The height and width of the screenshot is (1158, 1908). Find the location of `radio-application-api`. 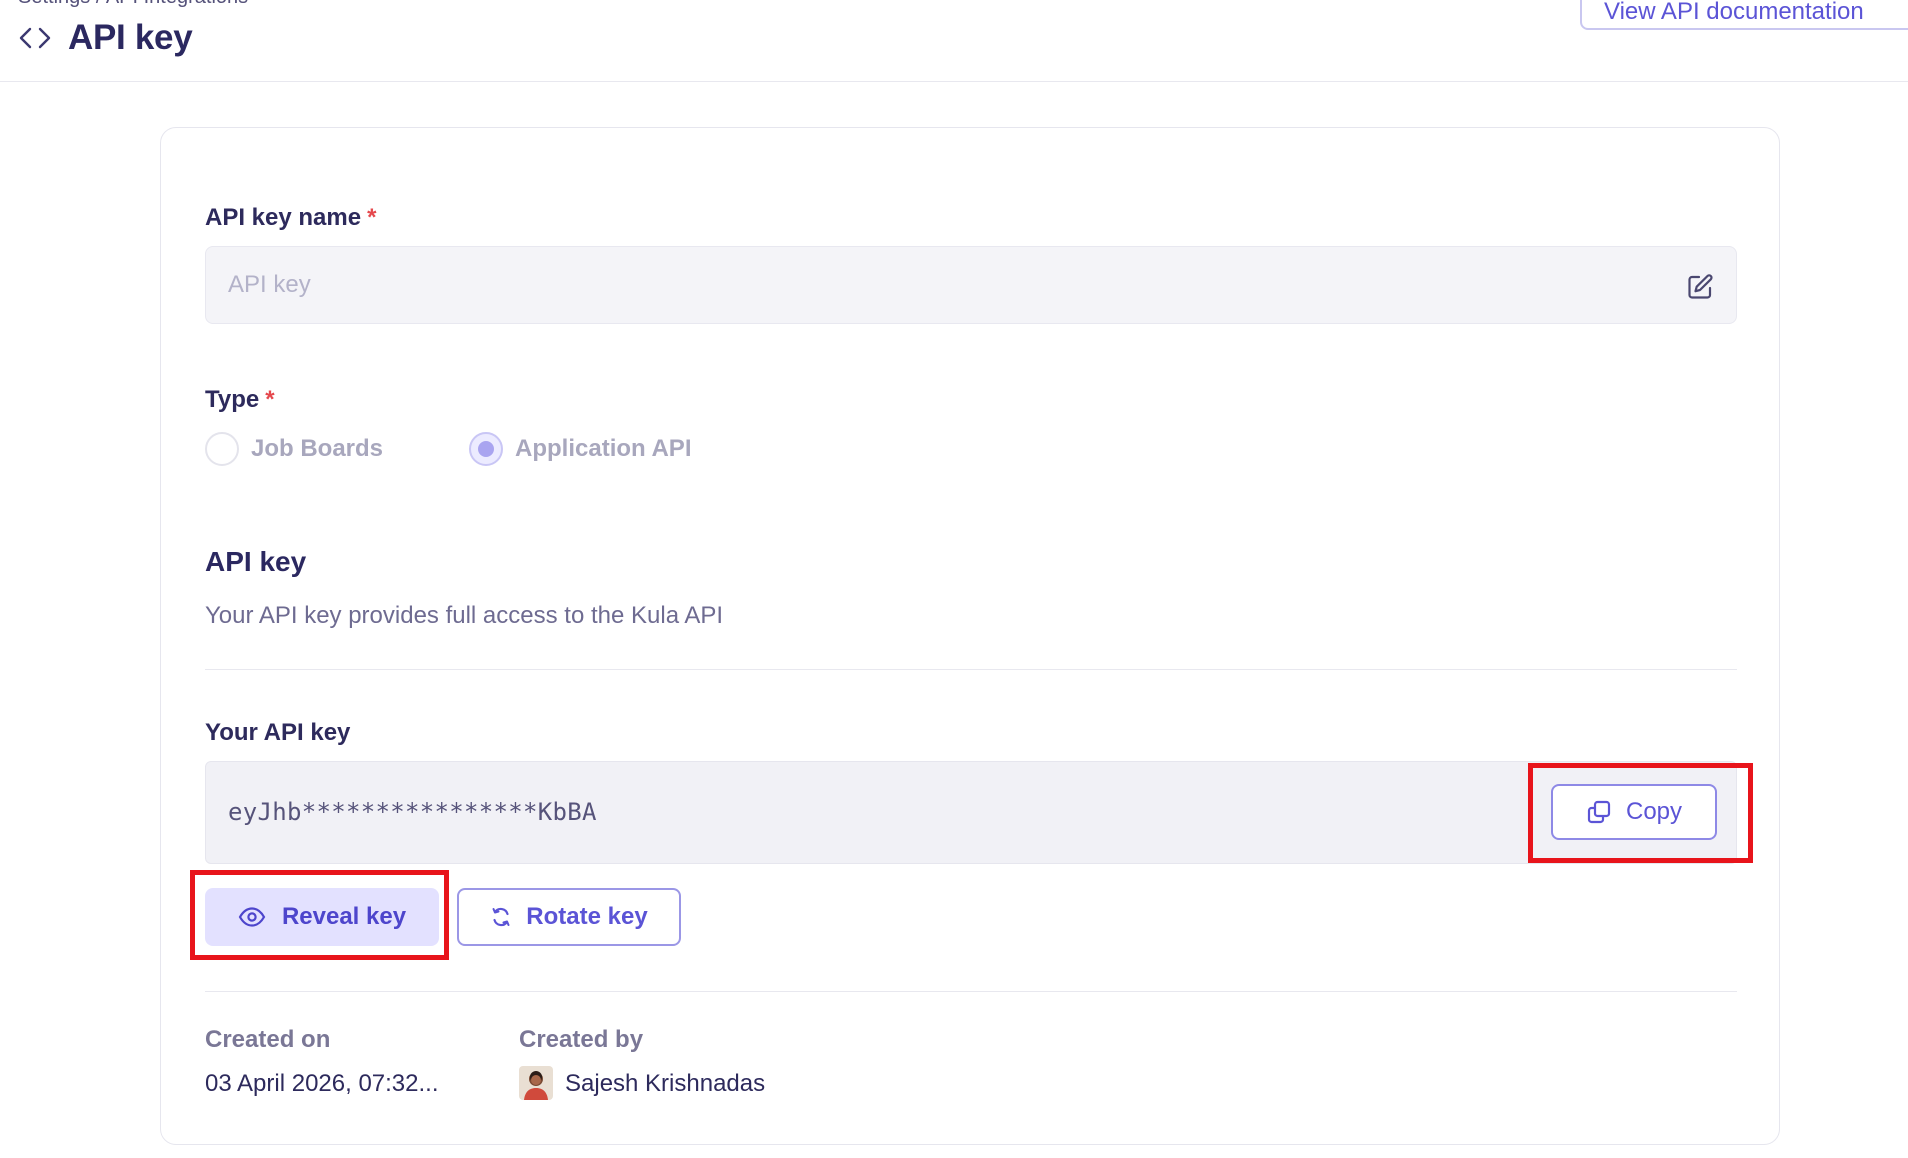

radio-application-api is located at coordinates (486, 449).